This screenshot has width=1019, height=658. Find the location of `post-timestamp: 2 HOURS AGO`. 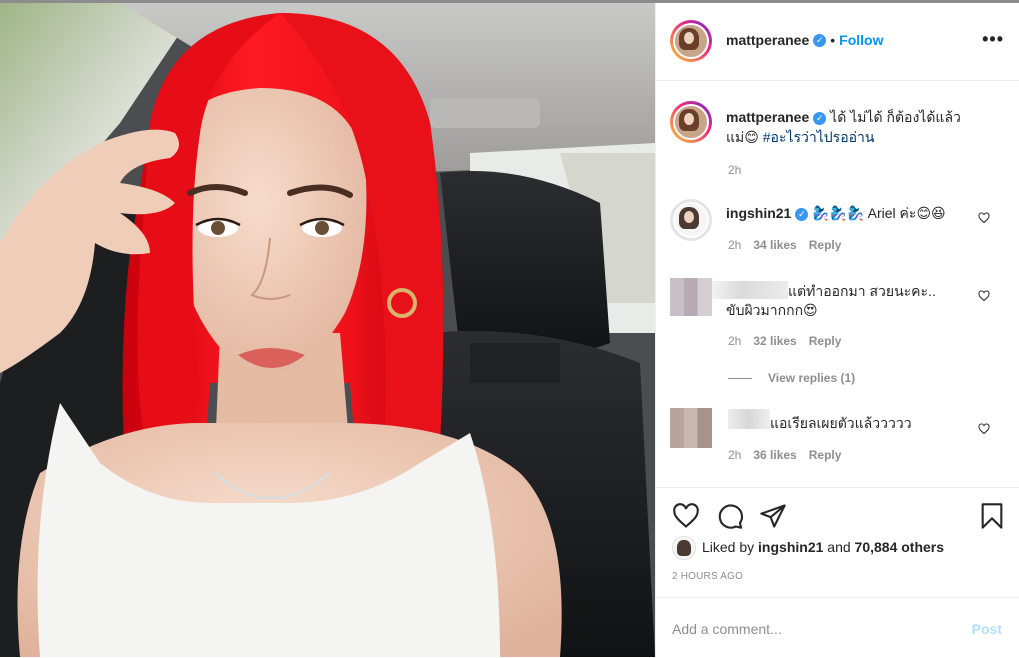

post-timestamp: 2 HOURS AGO is located at coordinates (707, 576).